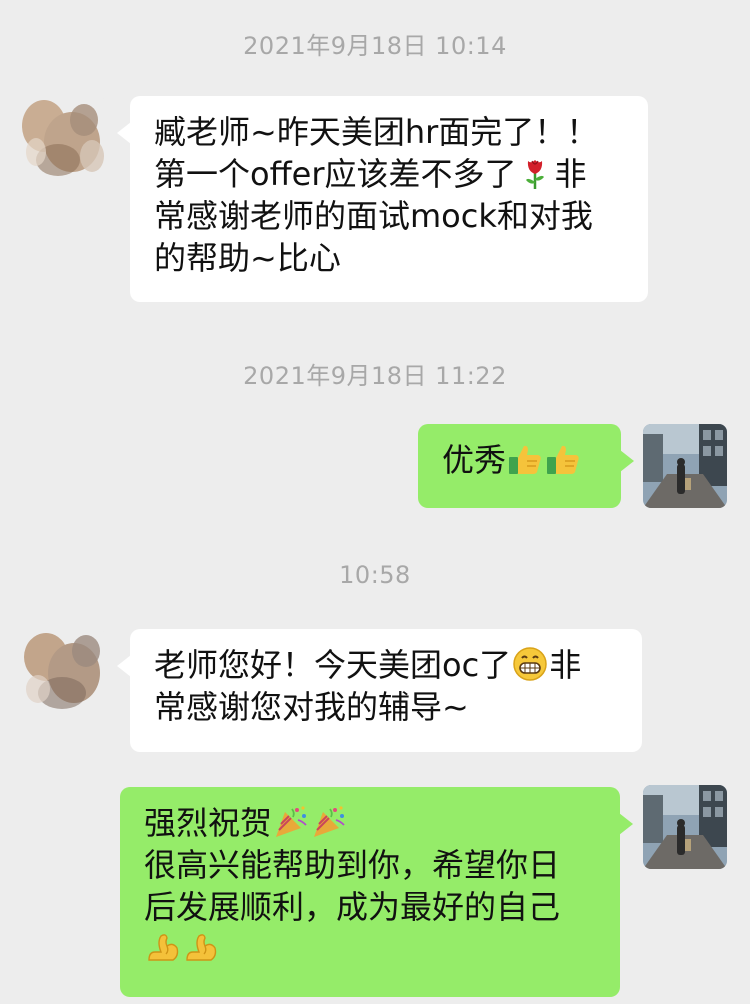 This screenshot has width=750, height=1004. Describe the element at coordinates (335, 174) in the screenshot. I see `message-text: 第一个offer应该差不多了` at that location.